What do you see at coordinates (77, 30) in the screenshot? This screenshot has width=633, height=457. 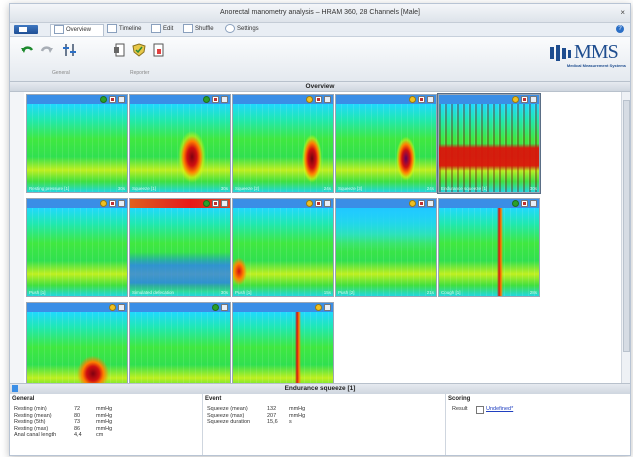 I see `tab-overview: Overview` at bounding box center [77, 30].